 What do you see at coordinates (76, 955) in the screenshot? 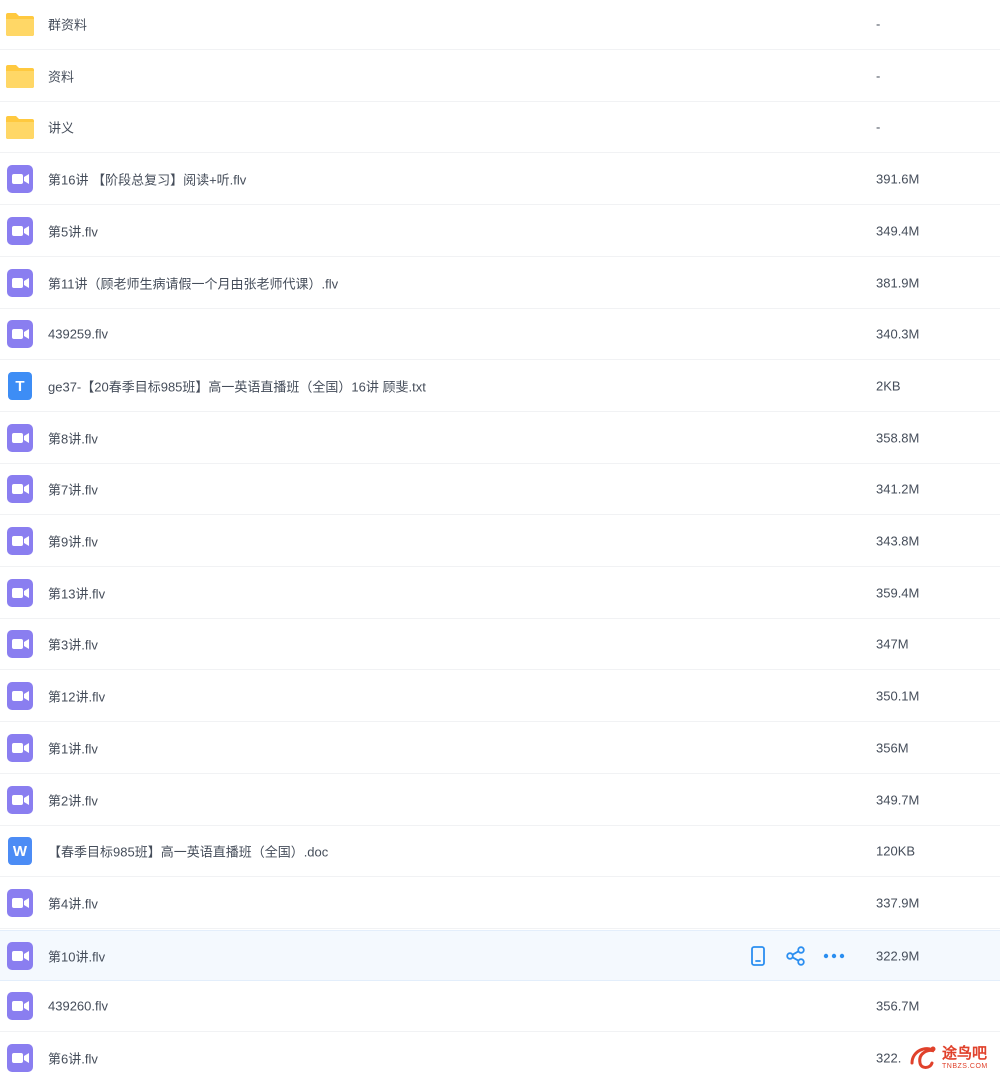
I see `file-name: 第10讲.flv` at bounding box center [76, 955].